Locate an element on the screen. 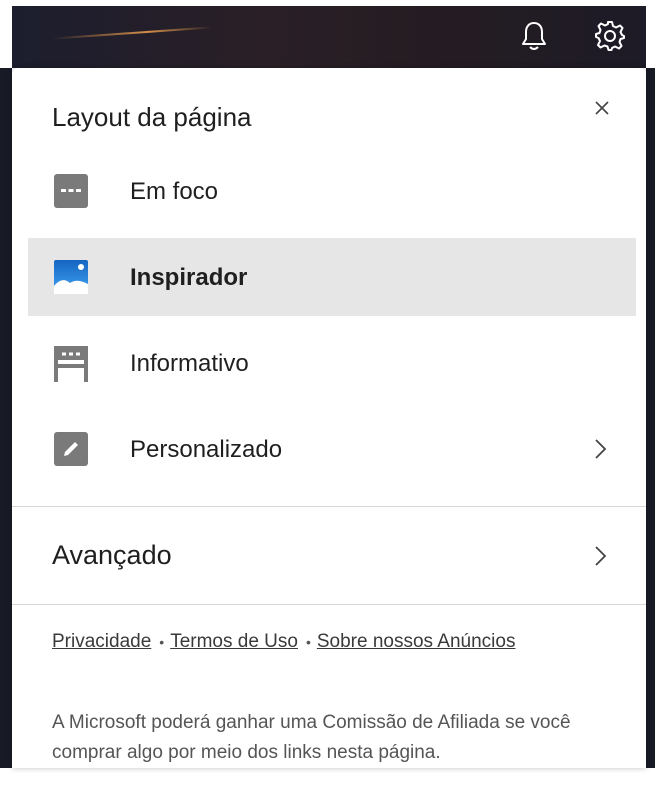  close-icon is located at coordinates (602, 108).